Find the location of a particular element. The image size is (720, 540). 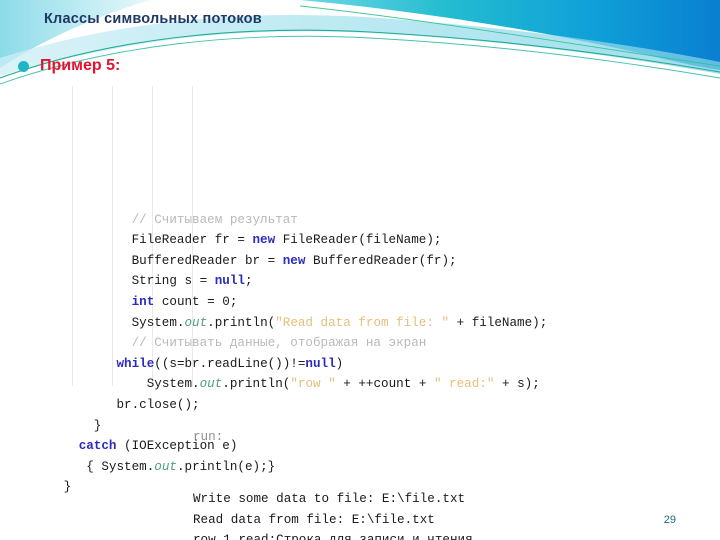

page-number: 29 is located at coordinates (669, 520).